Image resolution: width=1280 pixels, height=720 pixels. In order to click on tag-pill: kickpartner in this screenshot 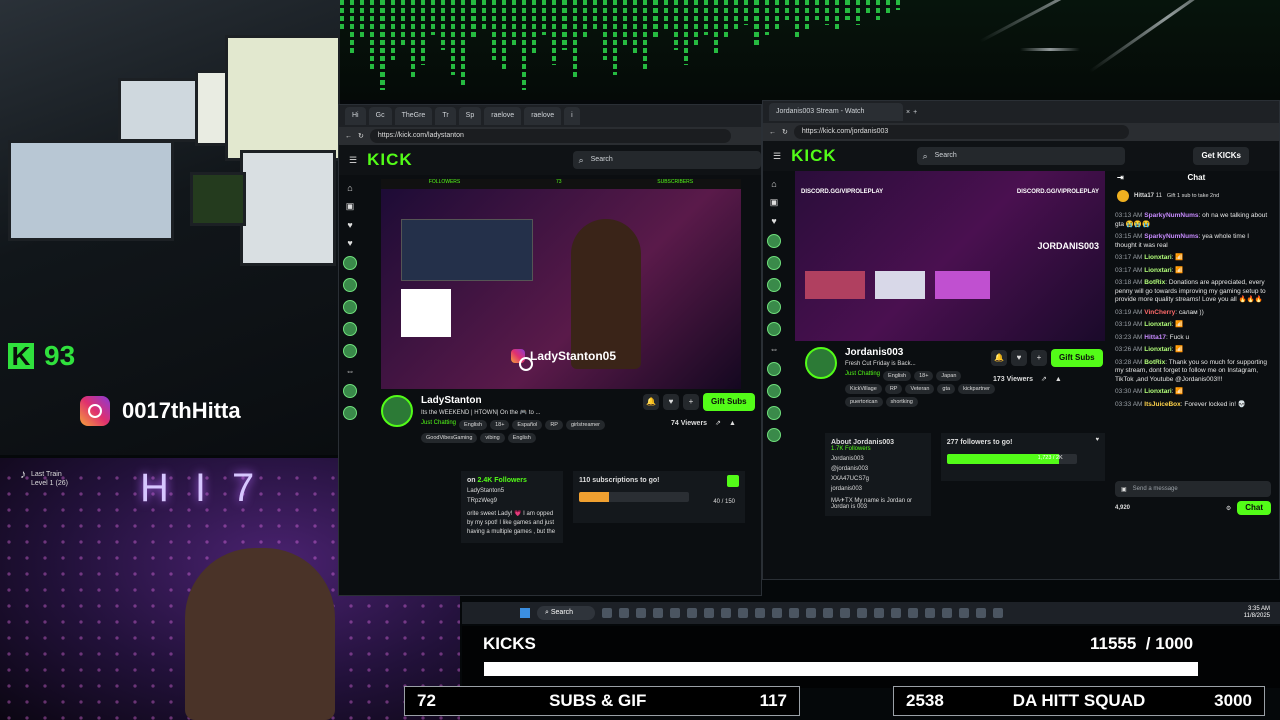, I will do `click(976, 389)`.